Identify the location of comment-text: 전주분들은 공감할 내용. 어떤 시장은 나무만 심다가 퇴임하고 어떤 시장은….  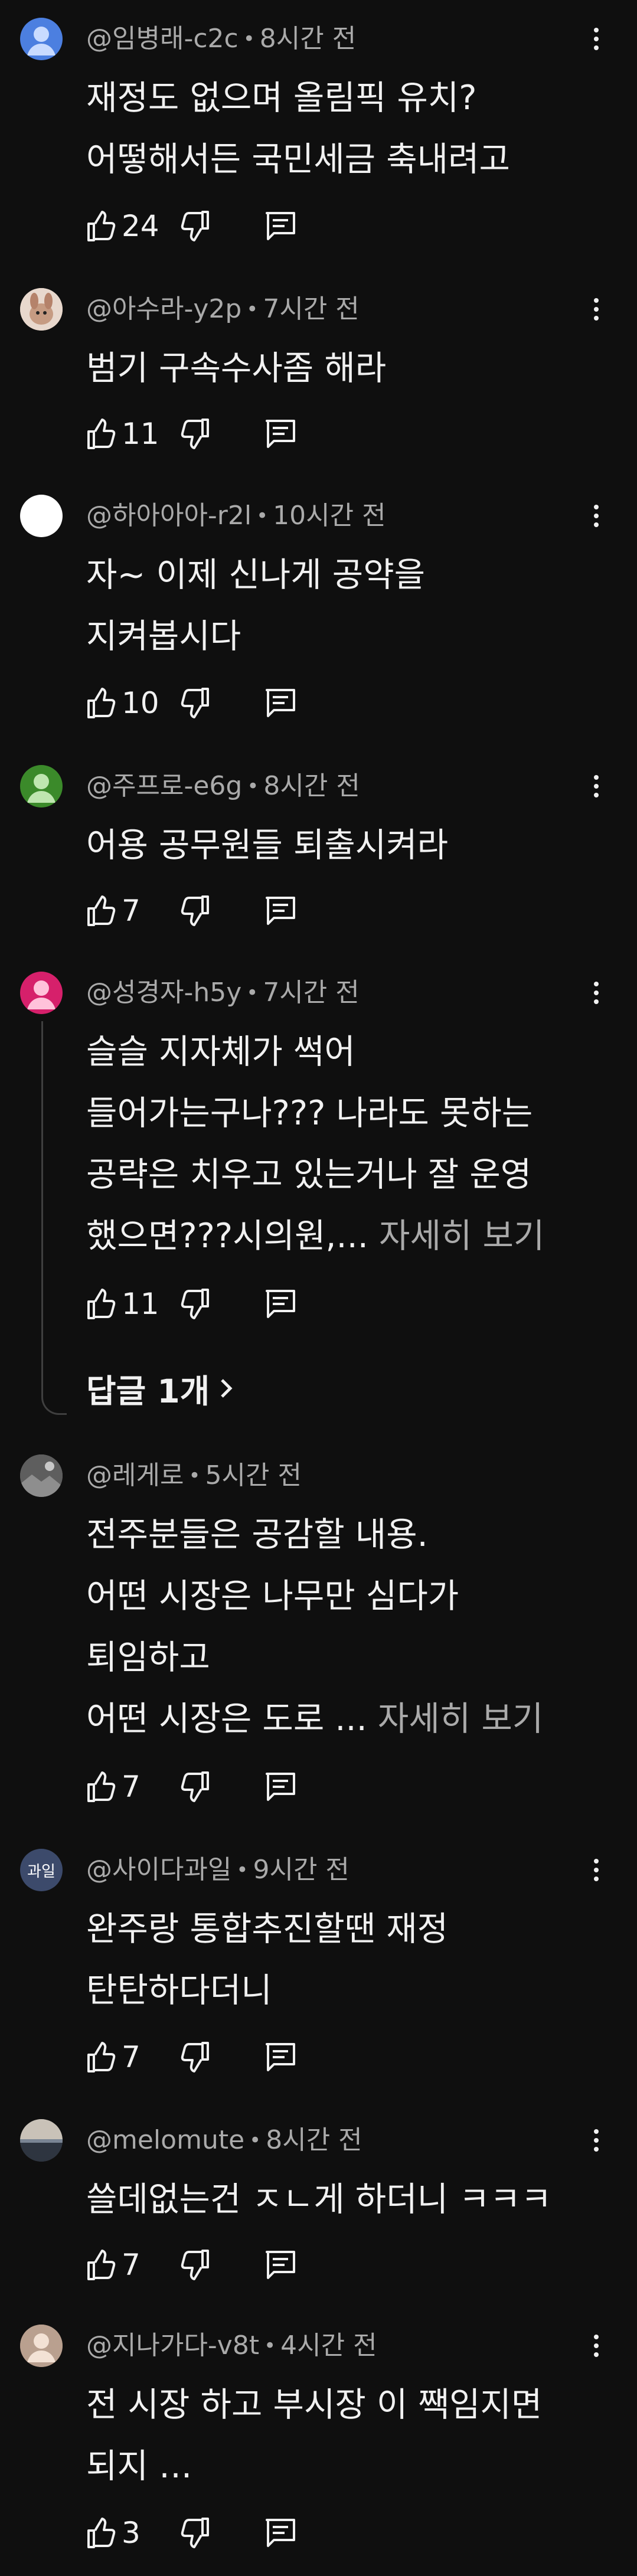
(315, 1626).